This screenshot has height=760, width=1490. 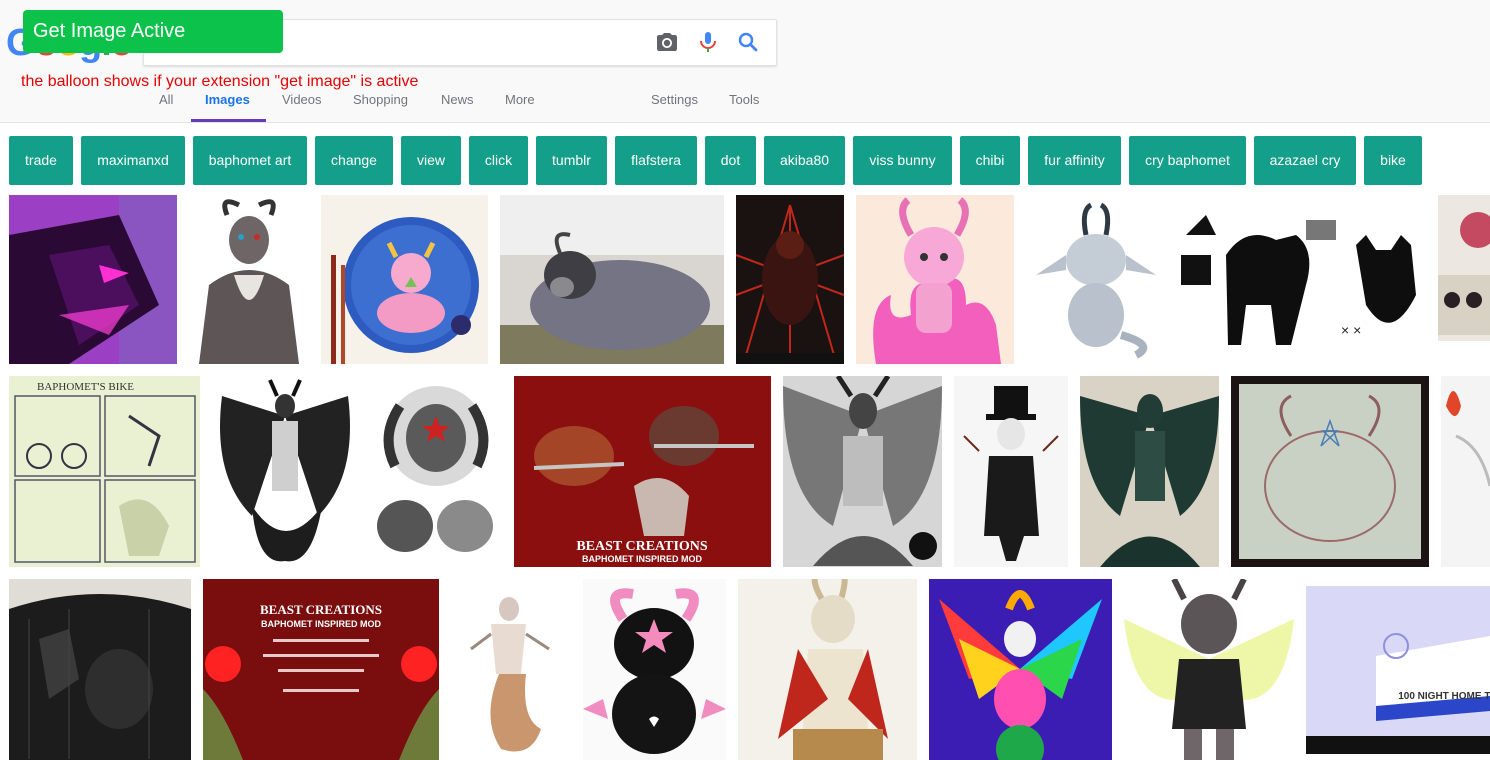 I want to click on microphone-icon, so click(x=708, y=42).